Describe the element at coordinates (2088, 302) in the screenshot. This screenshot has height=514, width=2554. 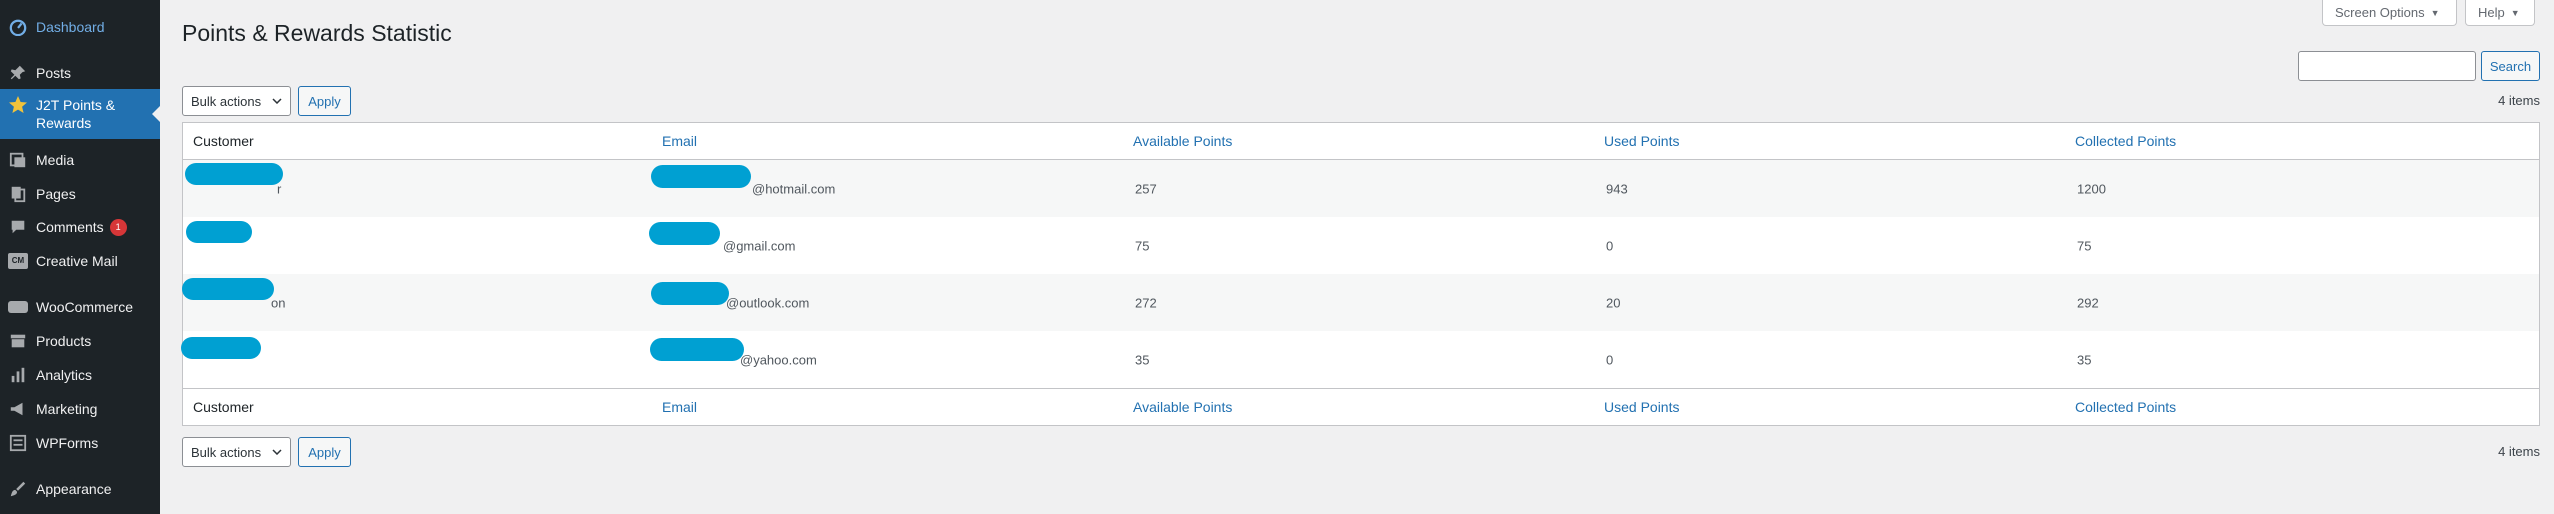
I see `collected-points-cell: 292` at that location.